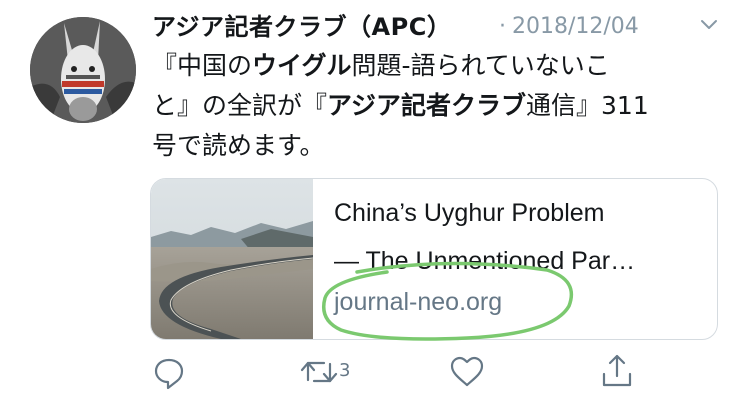 Image resolution: width=750 pixels, height=407 pixels. Describe the element at coordinates (345, 370) in the screenshot. I see `retweet-count: 3` at that location.